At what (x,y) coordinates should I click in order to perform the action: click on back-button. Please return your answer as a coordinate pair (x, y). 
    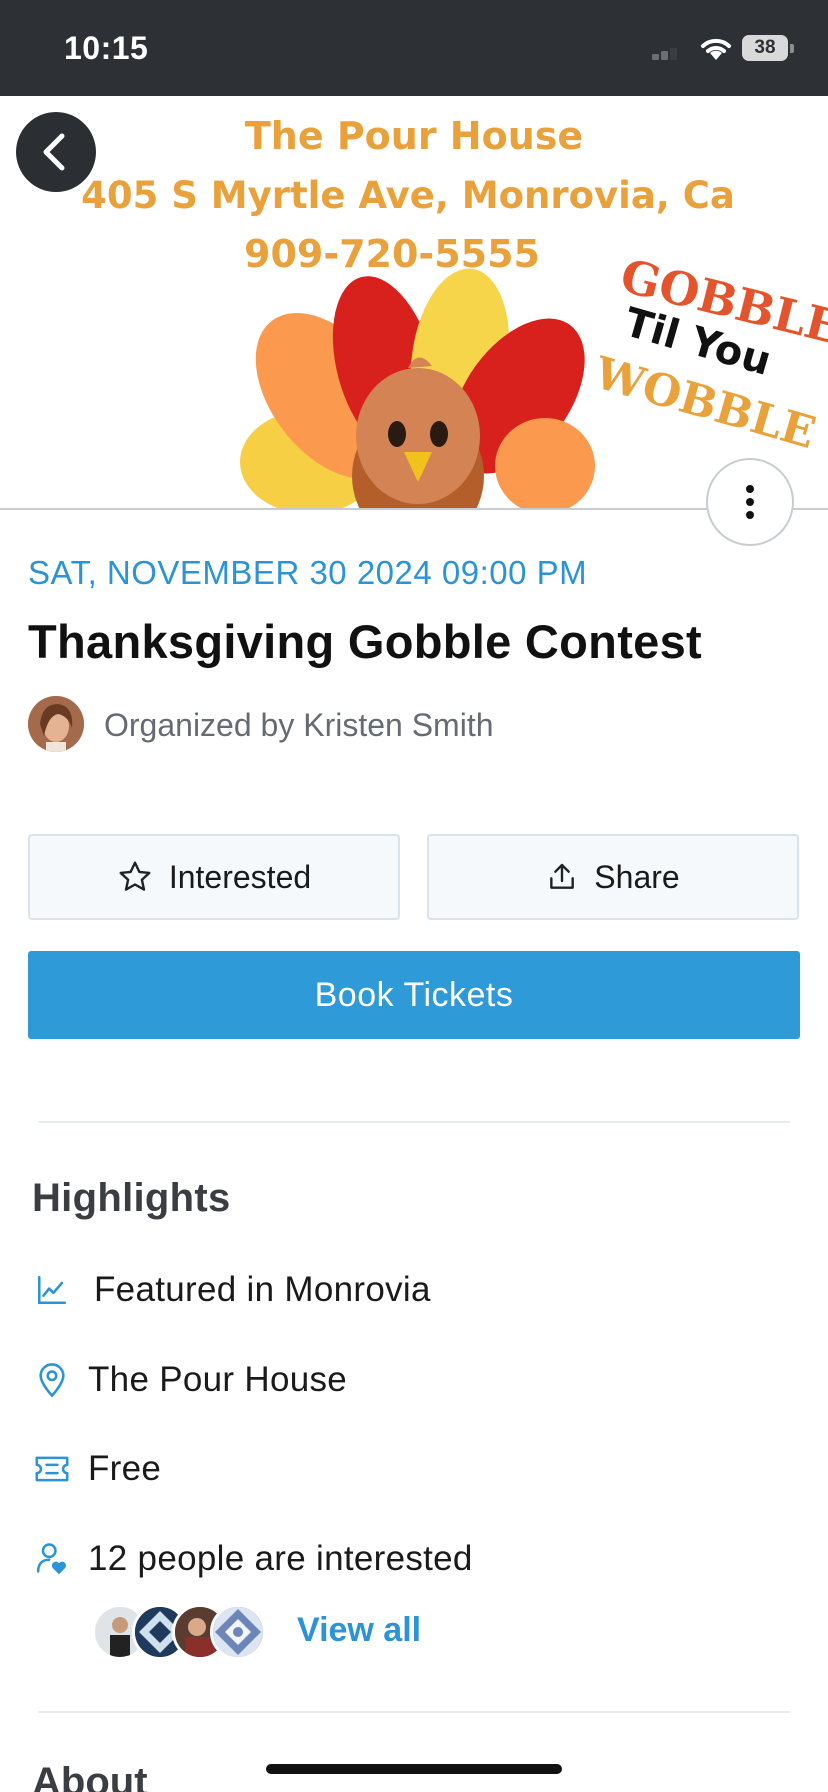
    Looking at the image, I should click on (56, 152).